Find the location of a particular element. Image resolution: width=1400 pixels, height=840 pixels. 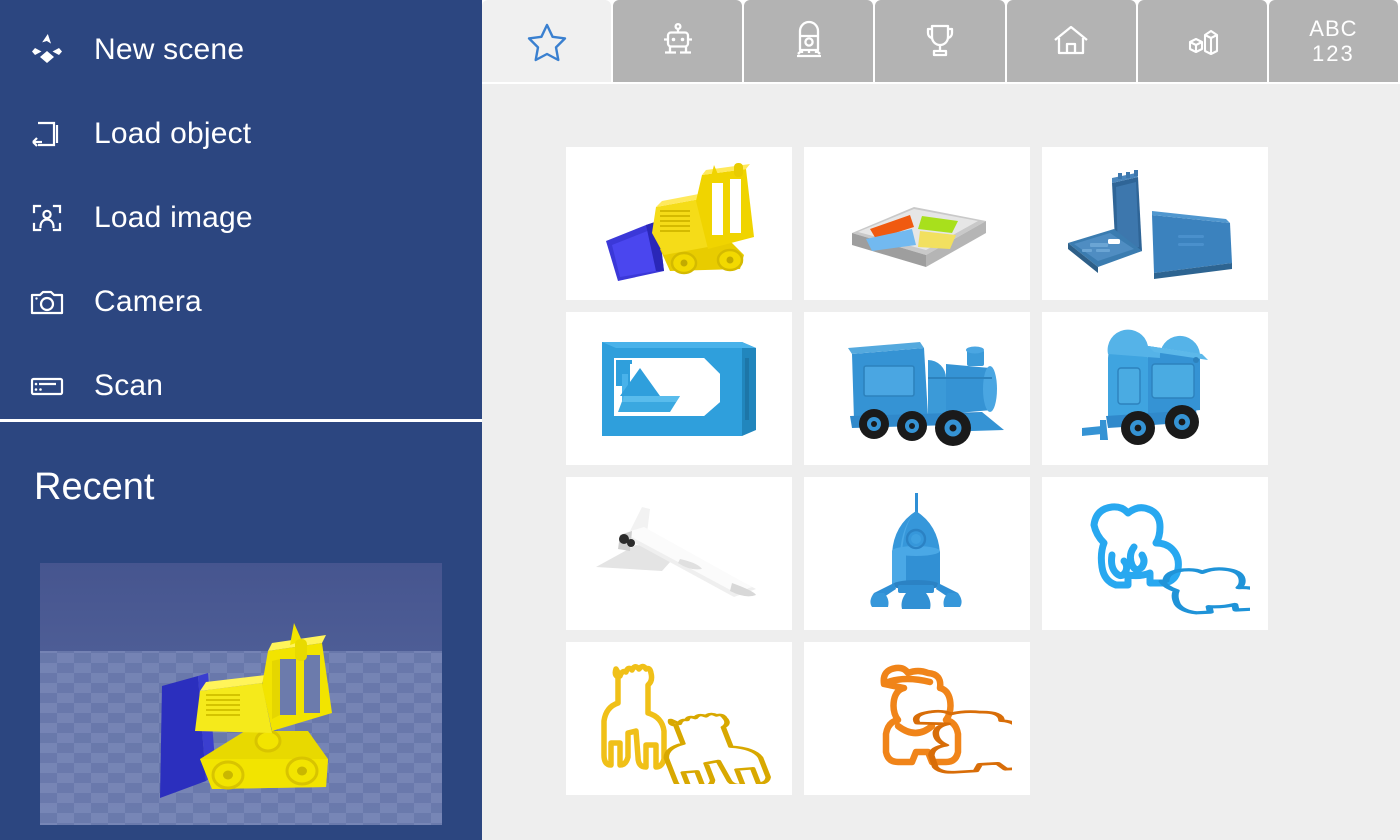

recent-scene-thumbnail is located at coordinates (241, 694).